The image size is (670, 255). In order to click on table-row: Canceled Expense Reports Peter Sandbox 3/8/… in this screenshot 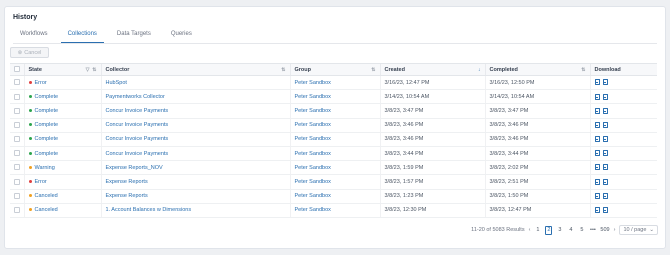, I will do `click(333, 196)`.